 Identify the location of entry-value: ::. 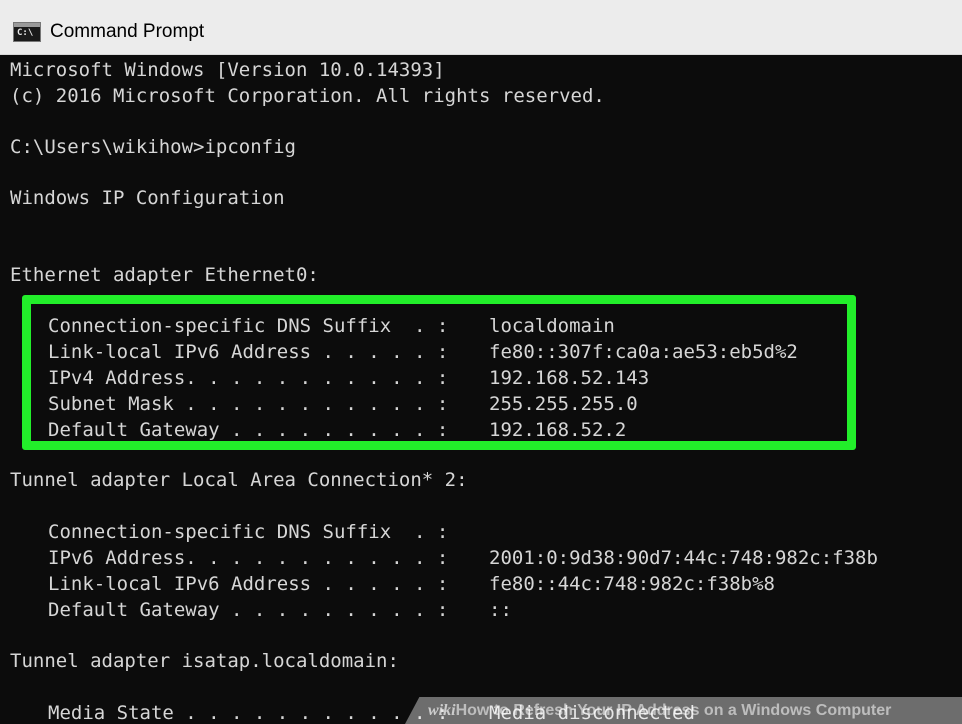
(500, 610).